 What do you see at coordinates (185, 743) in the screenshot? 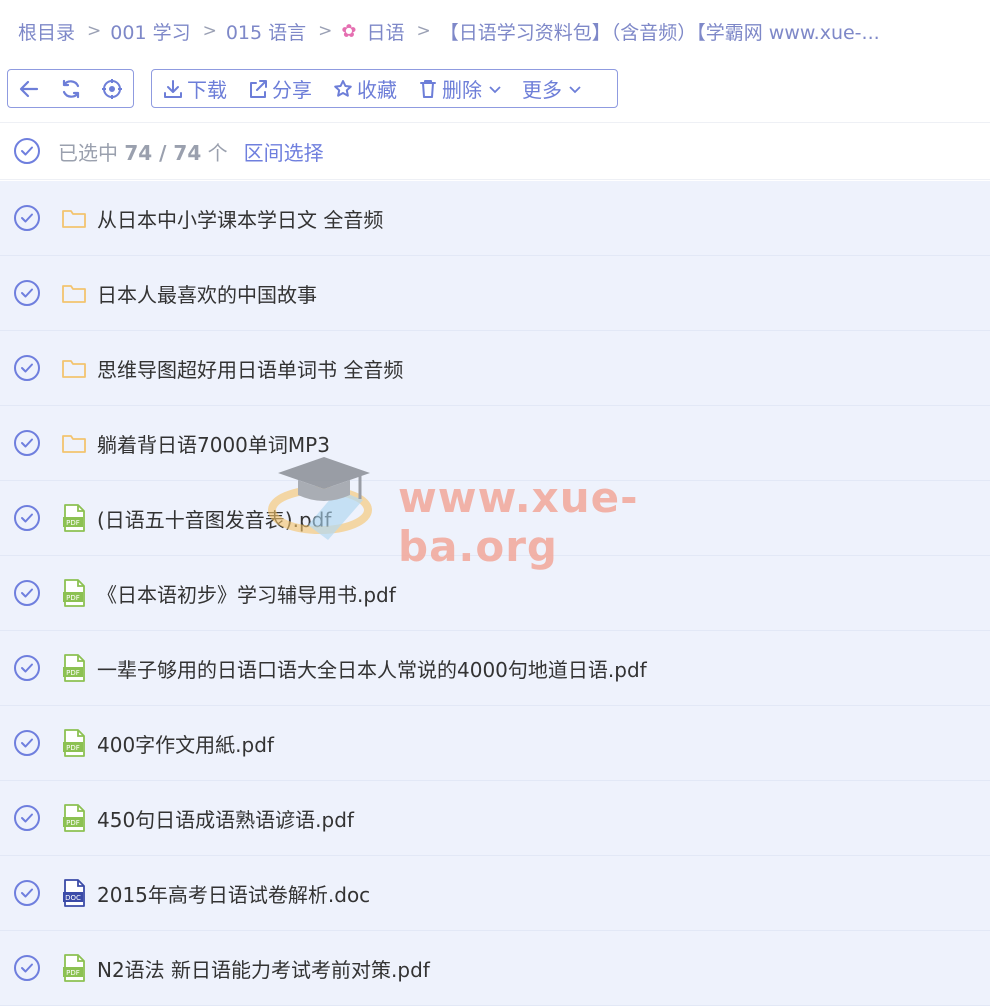
I see `file-name: 400字作文用紙.pdf` at bounding box center [185, 743].